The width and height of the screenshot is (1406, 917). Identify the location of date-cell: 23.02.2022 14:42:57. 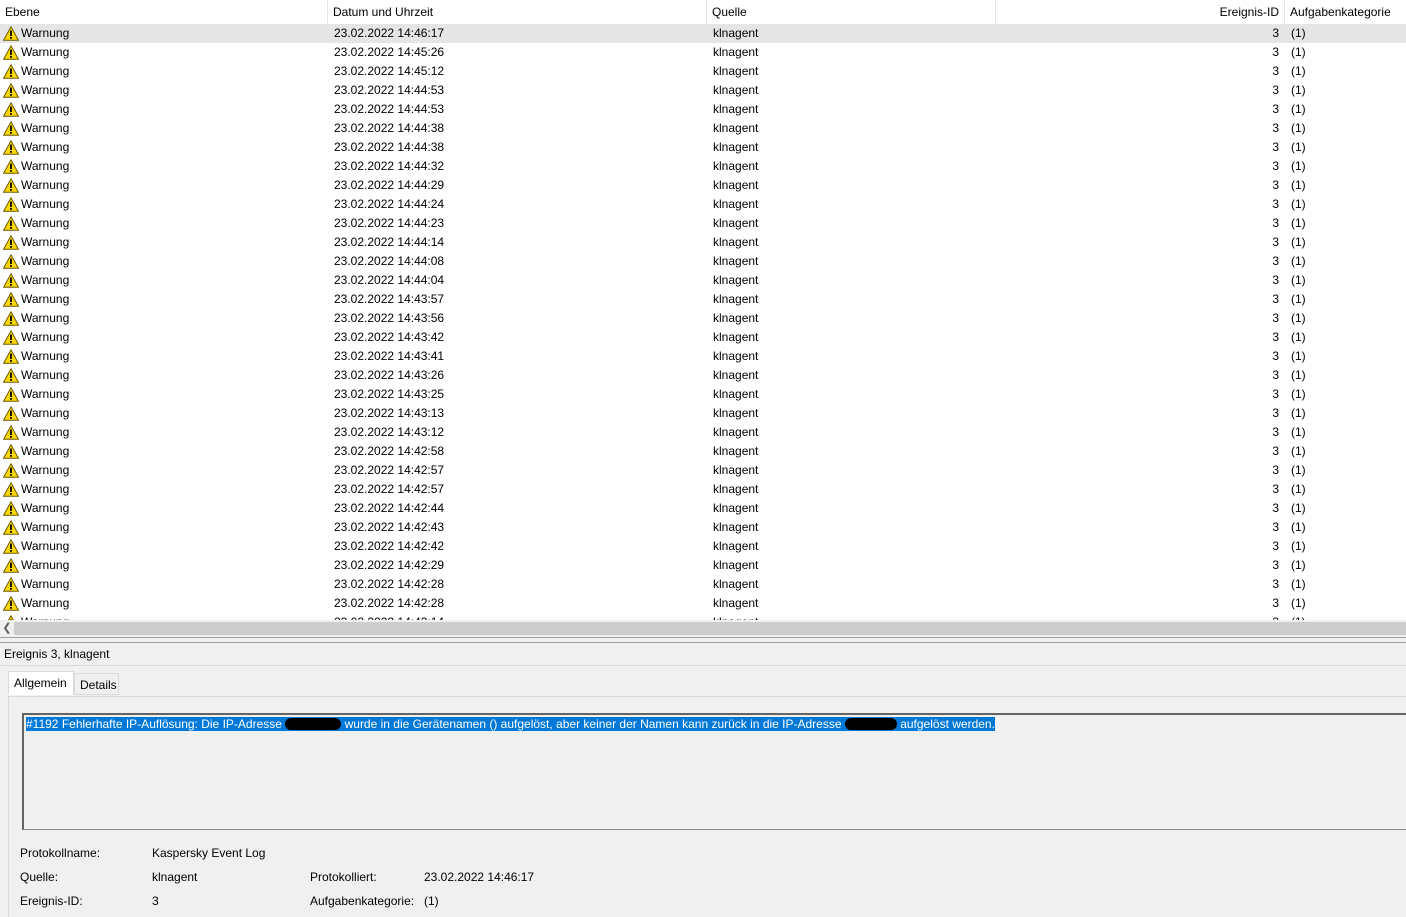
(389, 489).